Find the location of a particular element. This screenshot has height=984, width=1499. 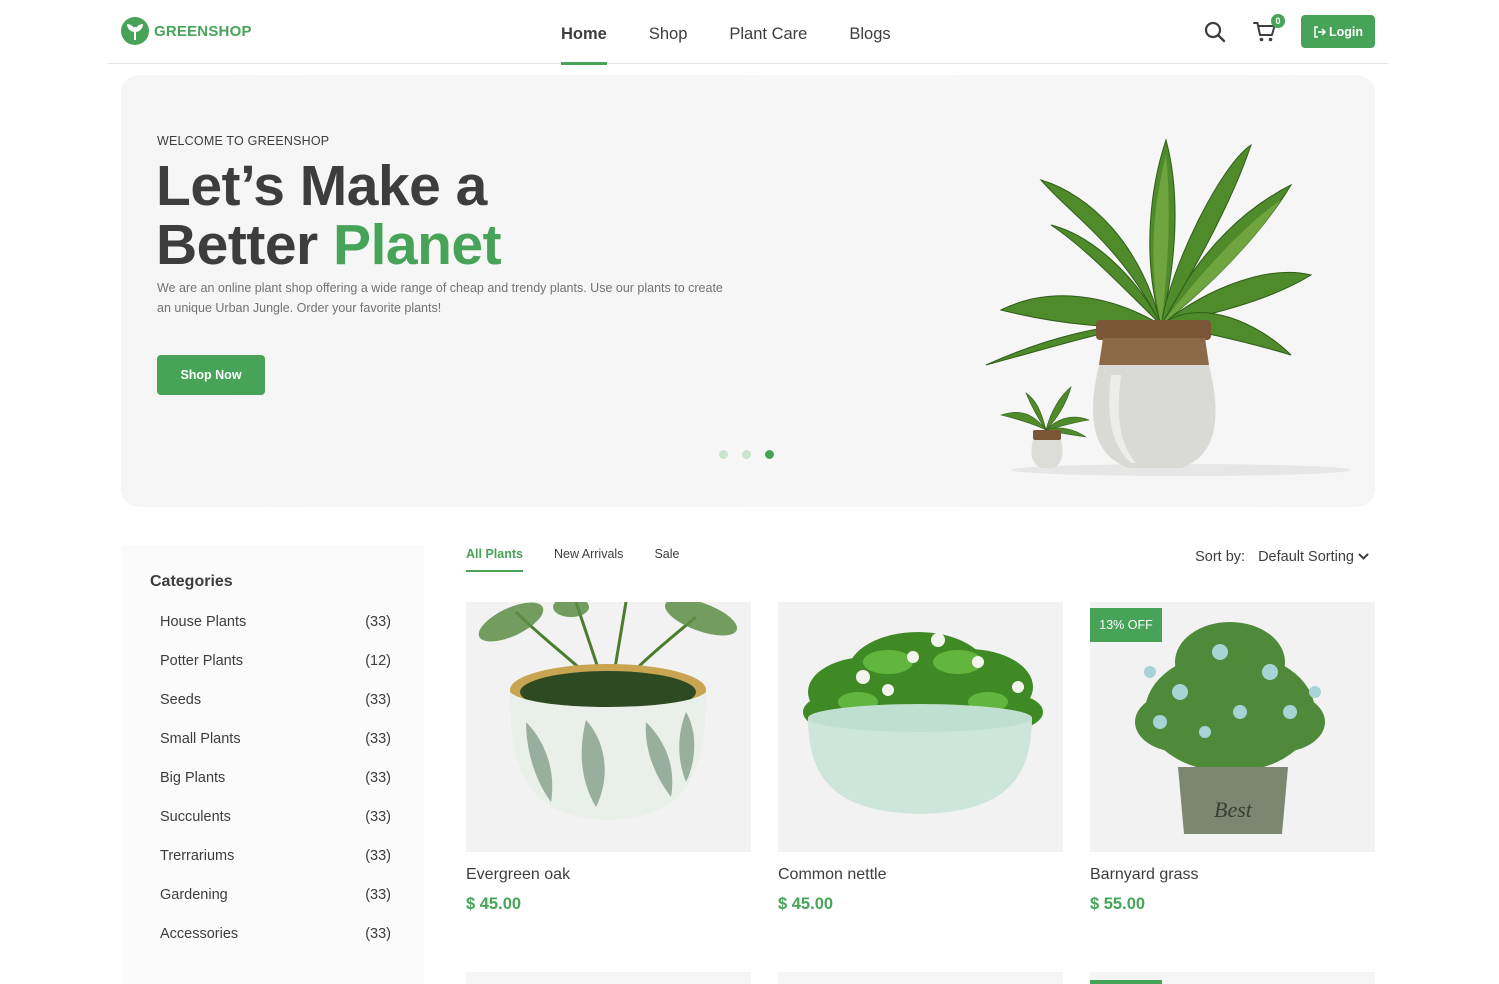

pot-logo-text: Best is located at coordinates (1233, 809).